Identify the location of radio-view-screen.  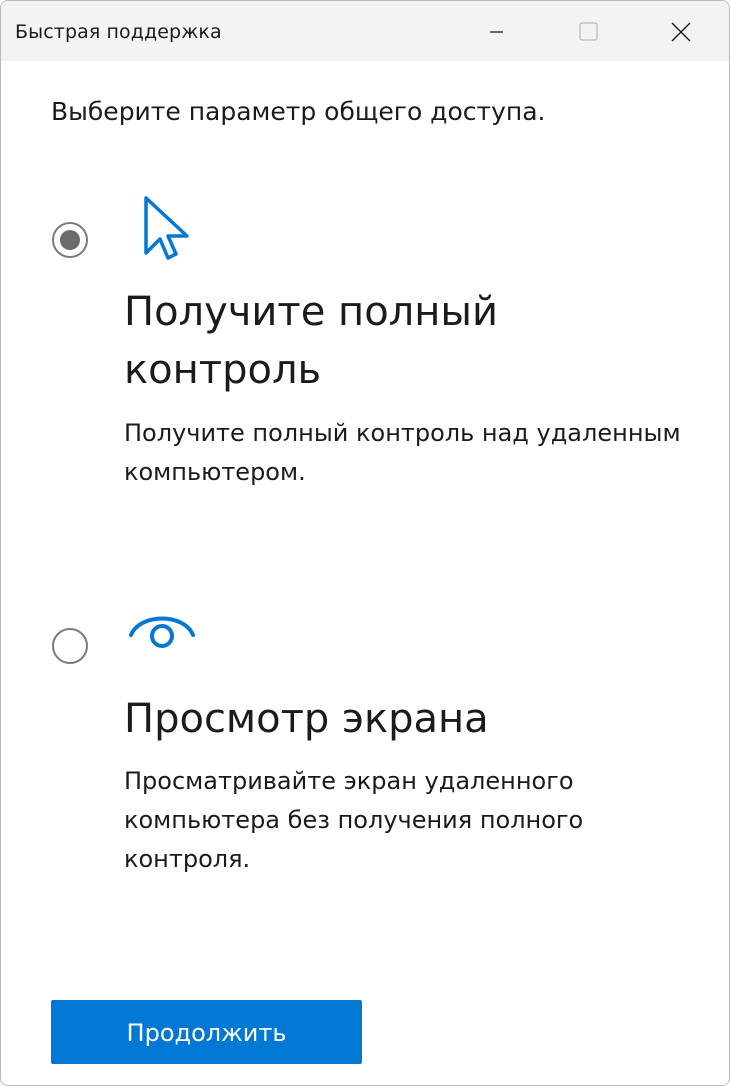
(70, 646).